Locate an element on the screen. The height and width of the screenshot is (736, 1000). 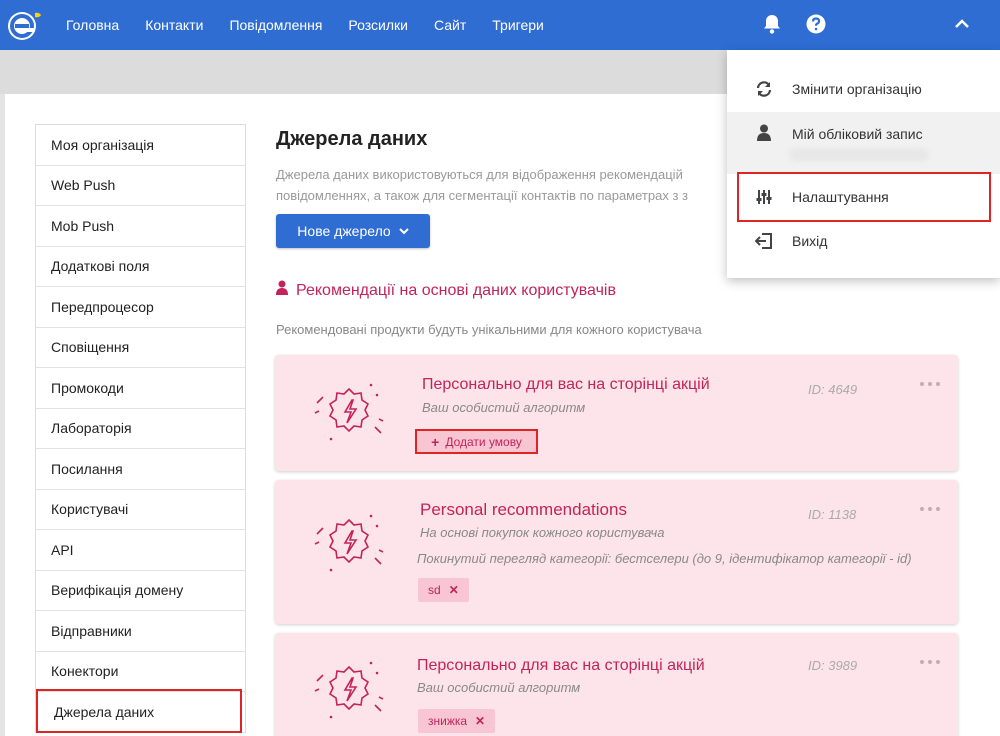
menu-item-label: Вихід is located at coordinates (810, 241).